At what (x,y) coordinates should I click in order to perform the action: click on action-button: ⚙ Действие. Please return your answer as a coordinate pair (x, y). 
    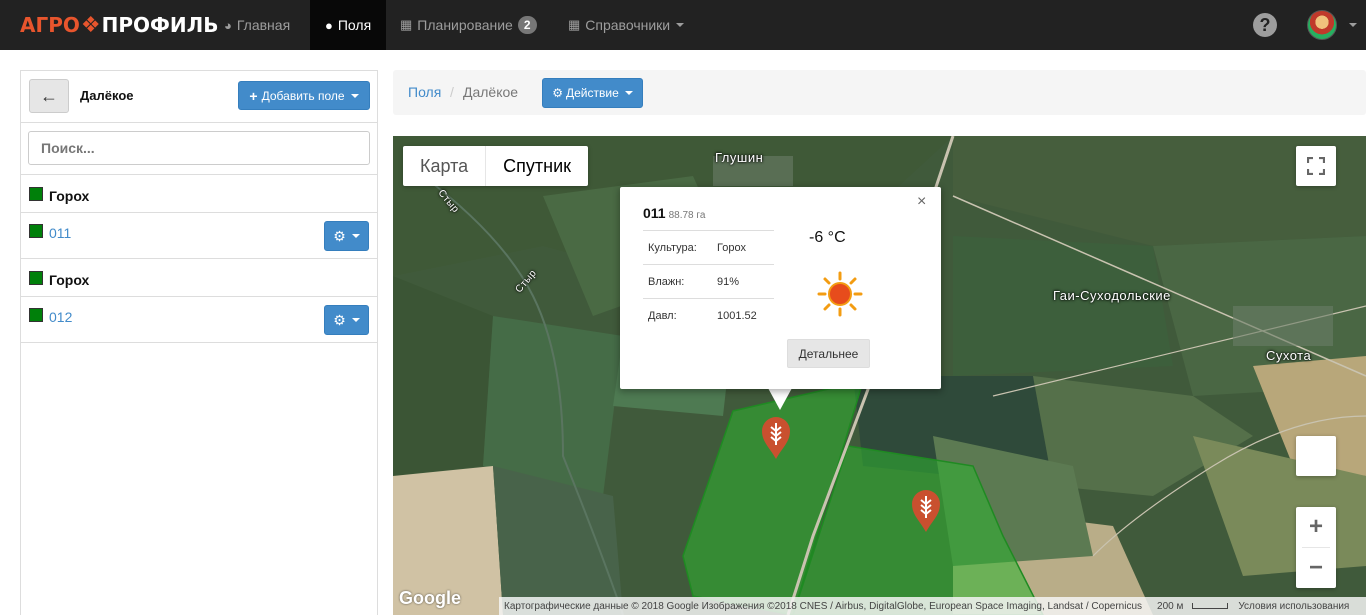
    Looking at the image, I should click on (592, 93).